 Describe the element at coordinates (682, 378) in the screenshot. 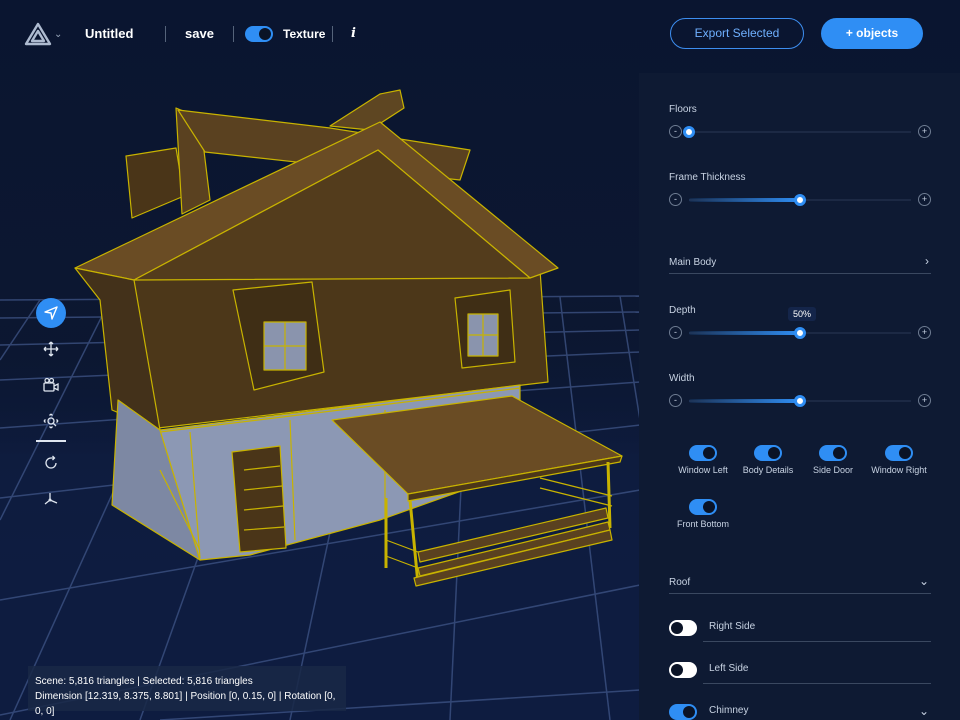

I see `width-label: Width` at that location.